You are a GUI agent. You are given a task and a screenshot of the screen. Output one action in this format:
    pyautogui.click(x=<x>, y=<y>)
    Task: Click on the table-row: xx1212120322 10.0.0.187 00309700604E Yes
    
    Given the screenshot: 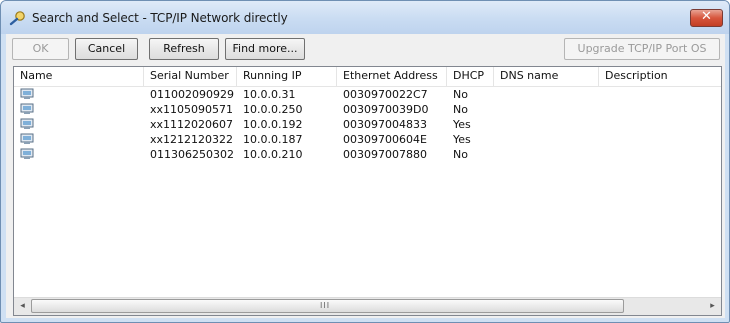 What is the action you would take?
    pyautogui.click(x=367, y=139)
    